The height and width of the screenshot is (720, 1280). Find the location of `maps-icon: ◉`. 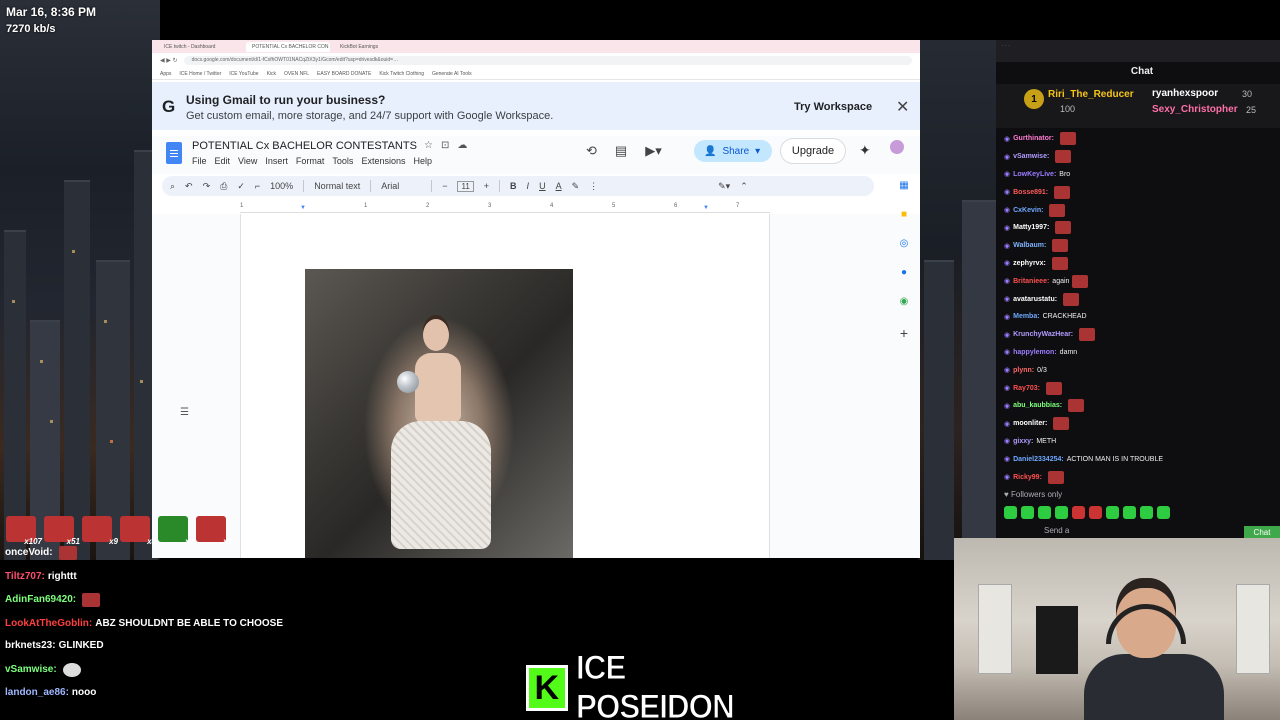

maps-icon: ◉ is located at coordinates (904, 301).